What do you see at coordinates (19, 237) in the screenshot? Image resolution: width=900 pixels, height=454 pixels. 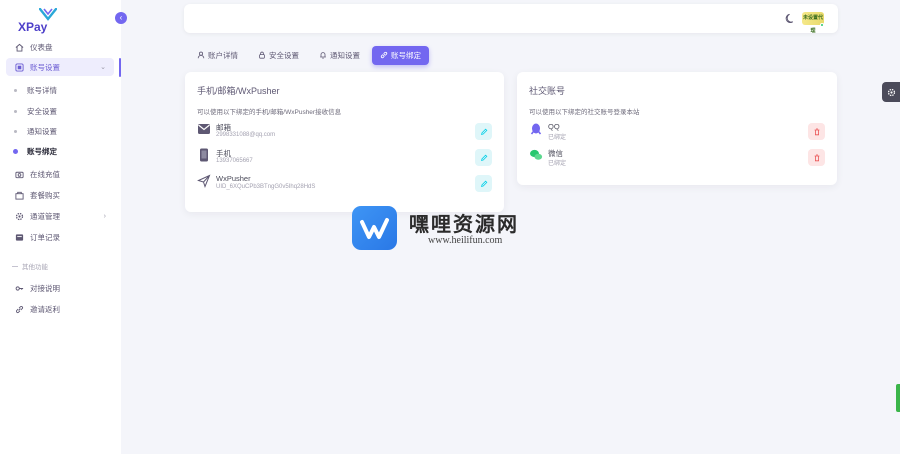 I see `receipt-icon` at bounding box center [19, 237].